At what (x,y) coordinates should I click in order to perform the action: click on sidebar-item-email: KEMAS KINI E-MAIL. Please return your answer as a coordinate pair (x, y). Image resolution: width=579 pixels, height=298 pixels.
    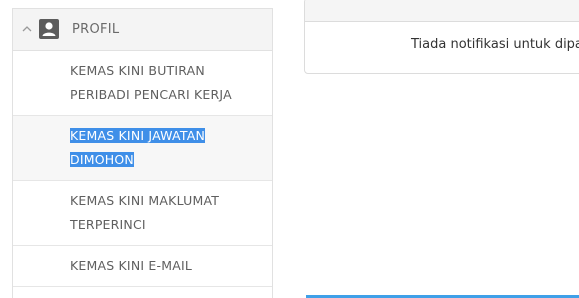
    Looking at the image, I should click on (142, 266).